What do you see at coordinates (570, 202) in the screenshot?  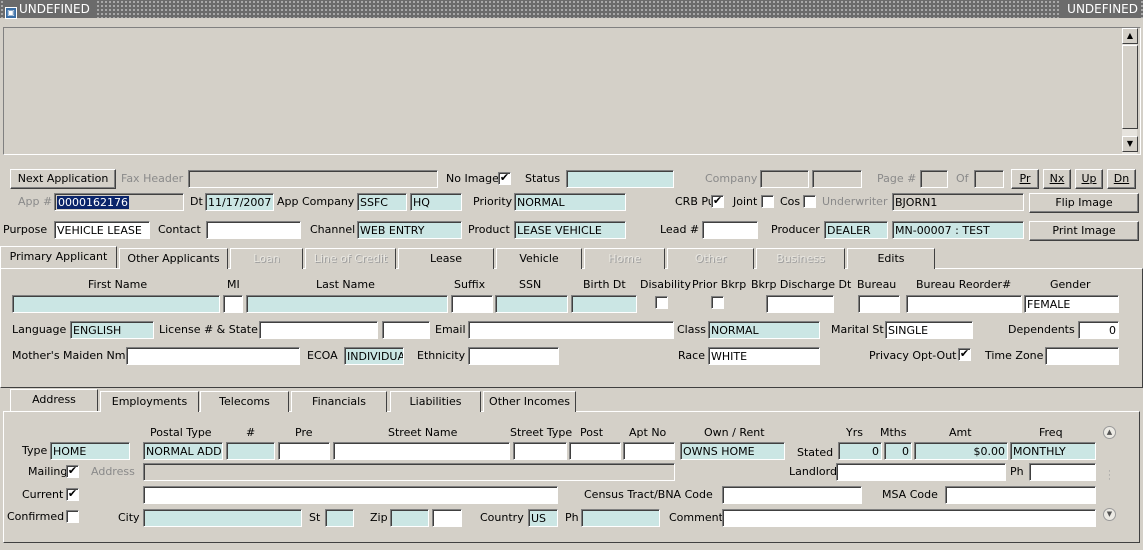 I see `priority-field: NORMAL` at bounding box center [570, 202].